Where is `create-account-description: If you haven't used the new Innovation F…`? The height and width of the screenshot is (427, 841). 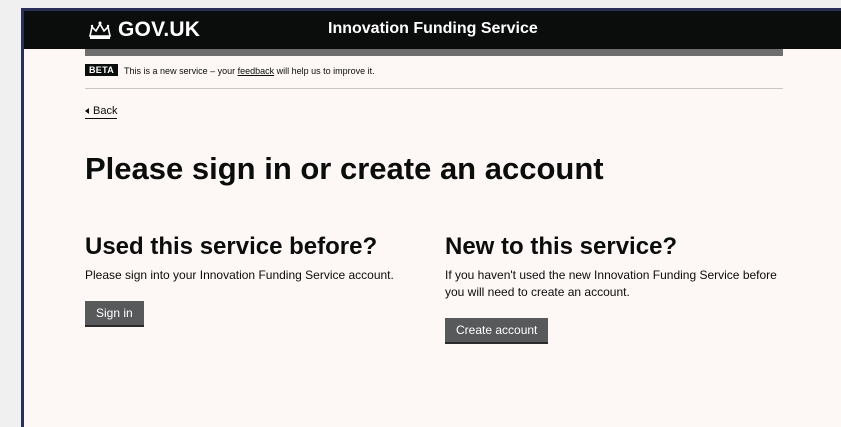 create-account-description: If you haven't used the new Innovation F… is located at coordinates (611, 283).